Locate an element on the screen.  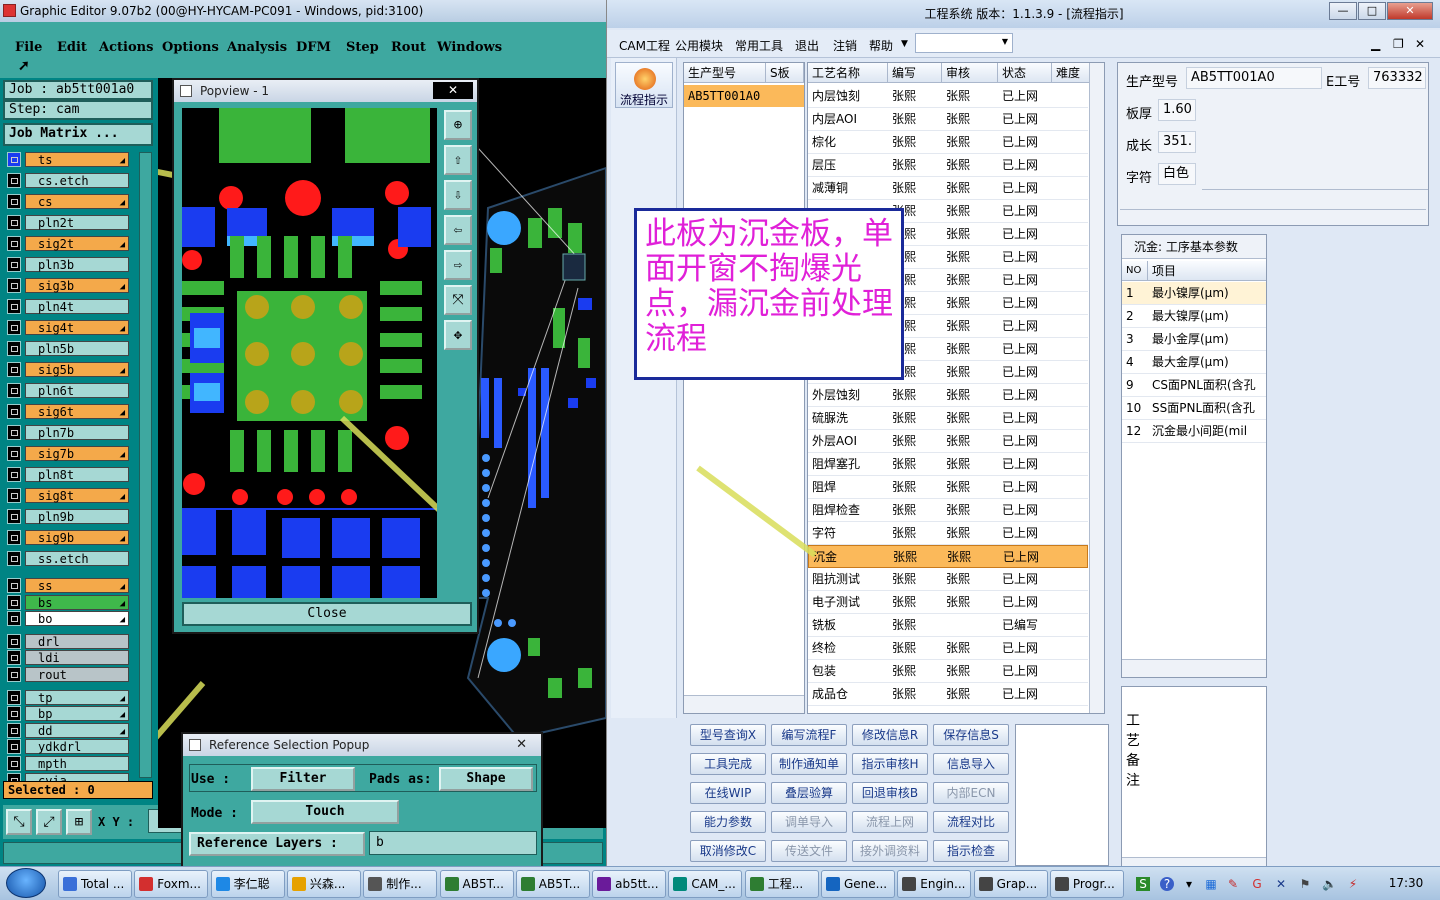
info-hscroll is located at coordinates (1273, 217).